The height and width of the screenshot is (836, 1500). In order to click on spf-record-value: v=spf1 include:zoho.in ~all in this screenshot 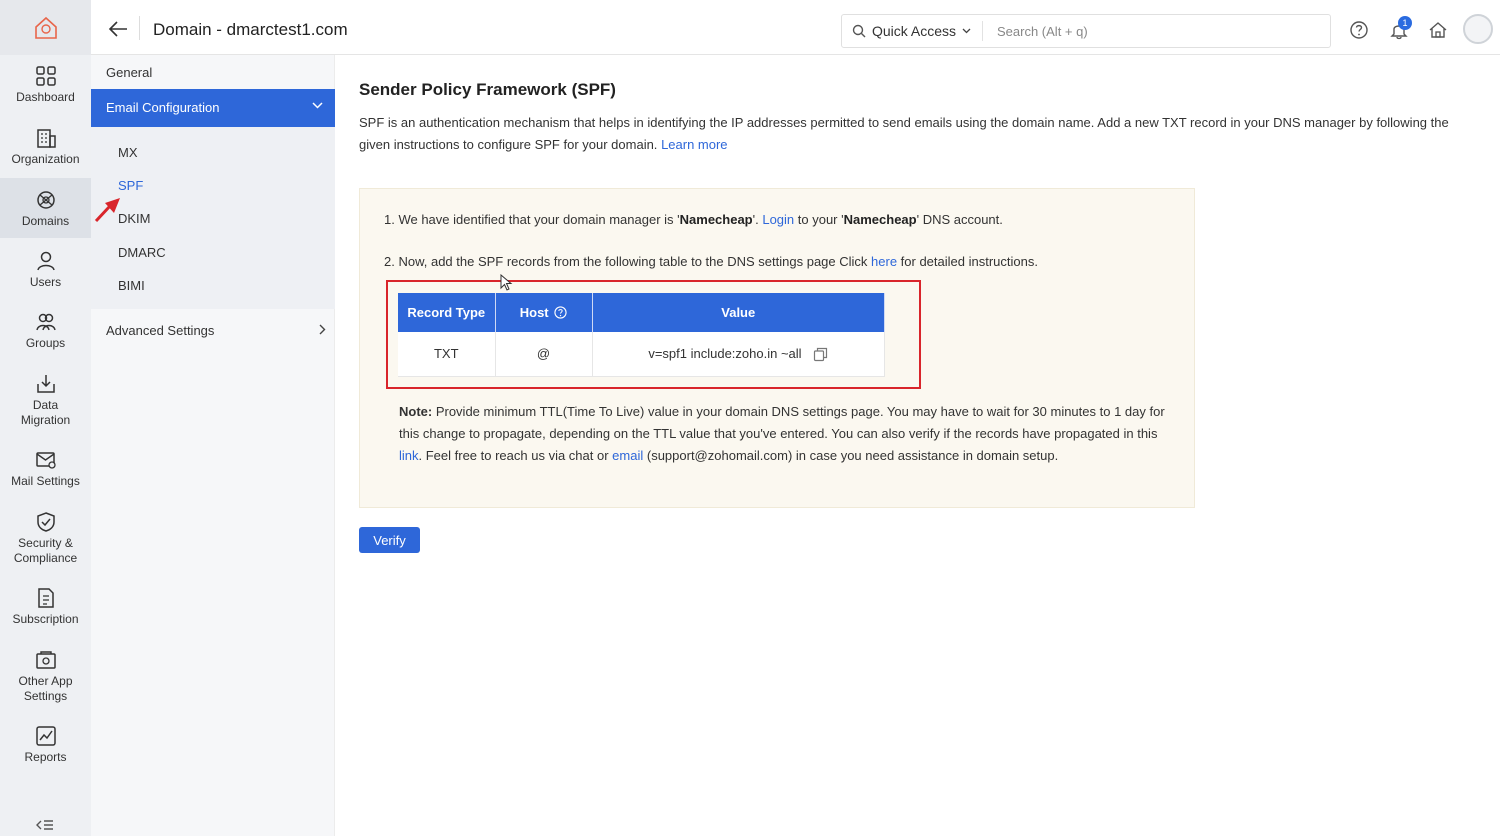, I will do `click(725, 353)`.